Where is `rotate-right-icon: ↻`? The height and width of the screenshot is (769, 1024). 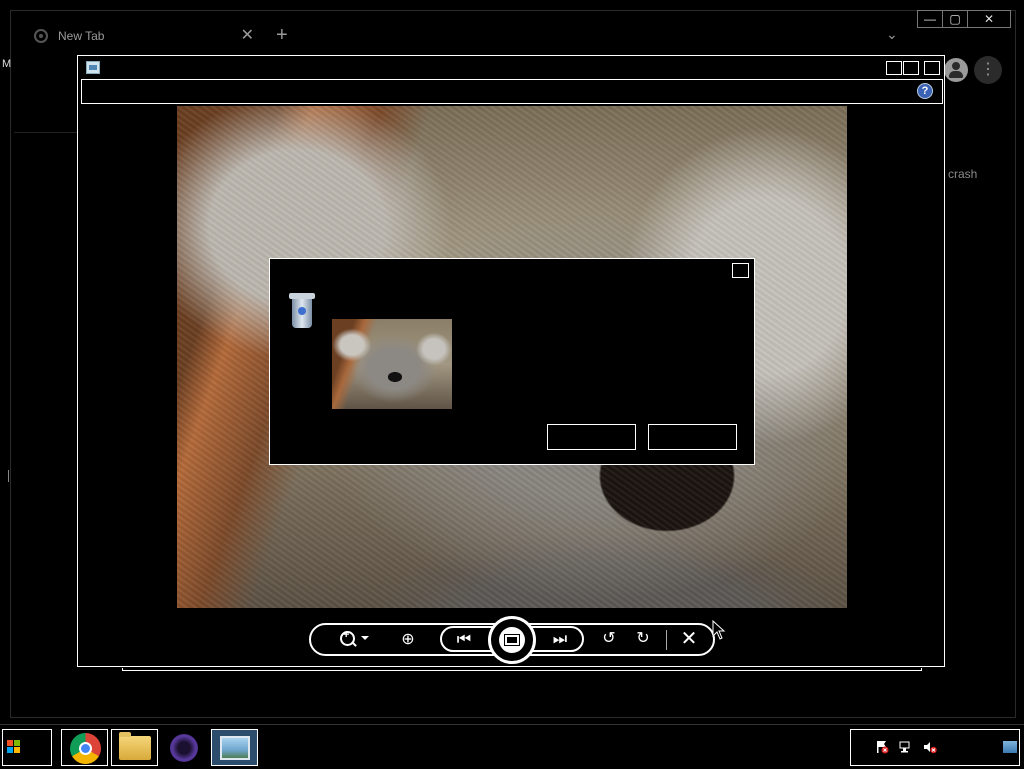
rotate-right-icon: ↻ is located at coordinates (643, 640).